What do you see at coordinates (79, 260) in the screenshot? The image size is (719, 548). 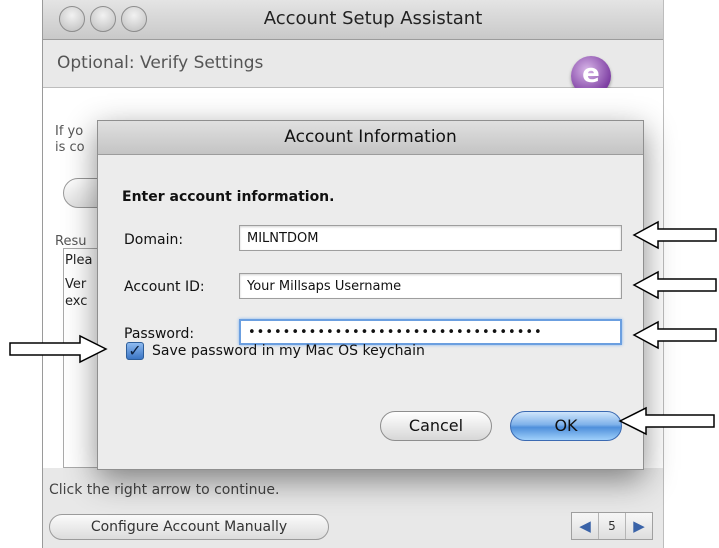 I see `obscured-text: Plea` at bounding box center [79, 260].